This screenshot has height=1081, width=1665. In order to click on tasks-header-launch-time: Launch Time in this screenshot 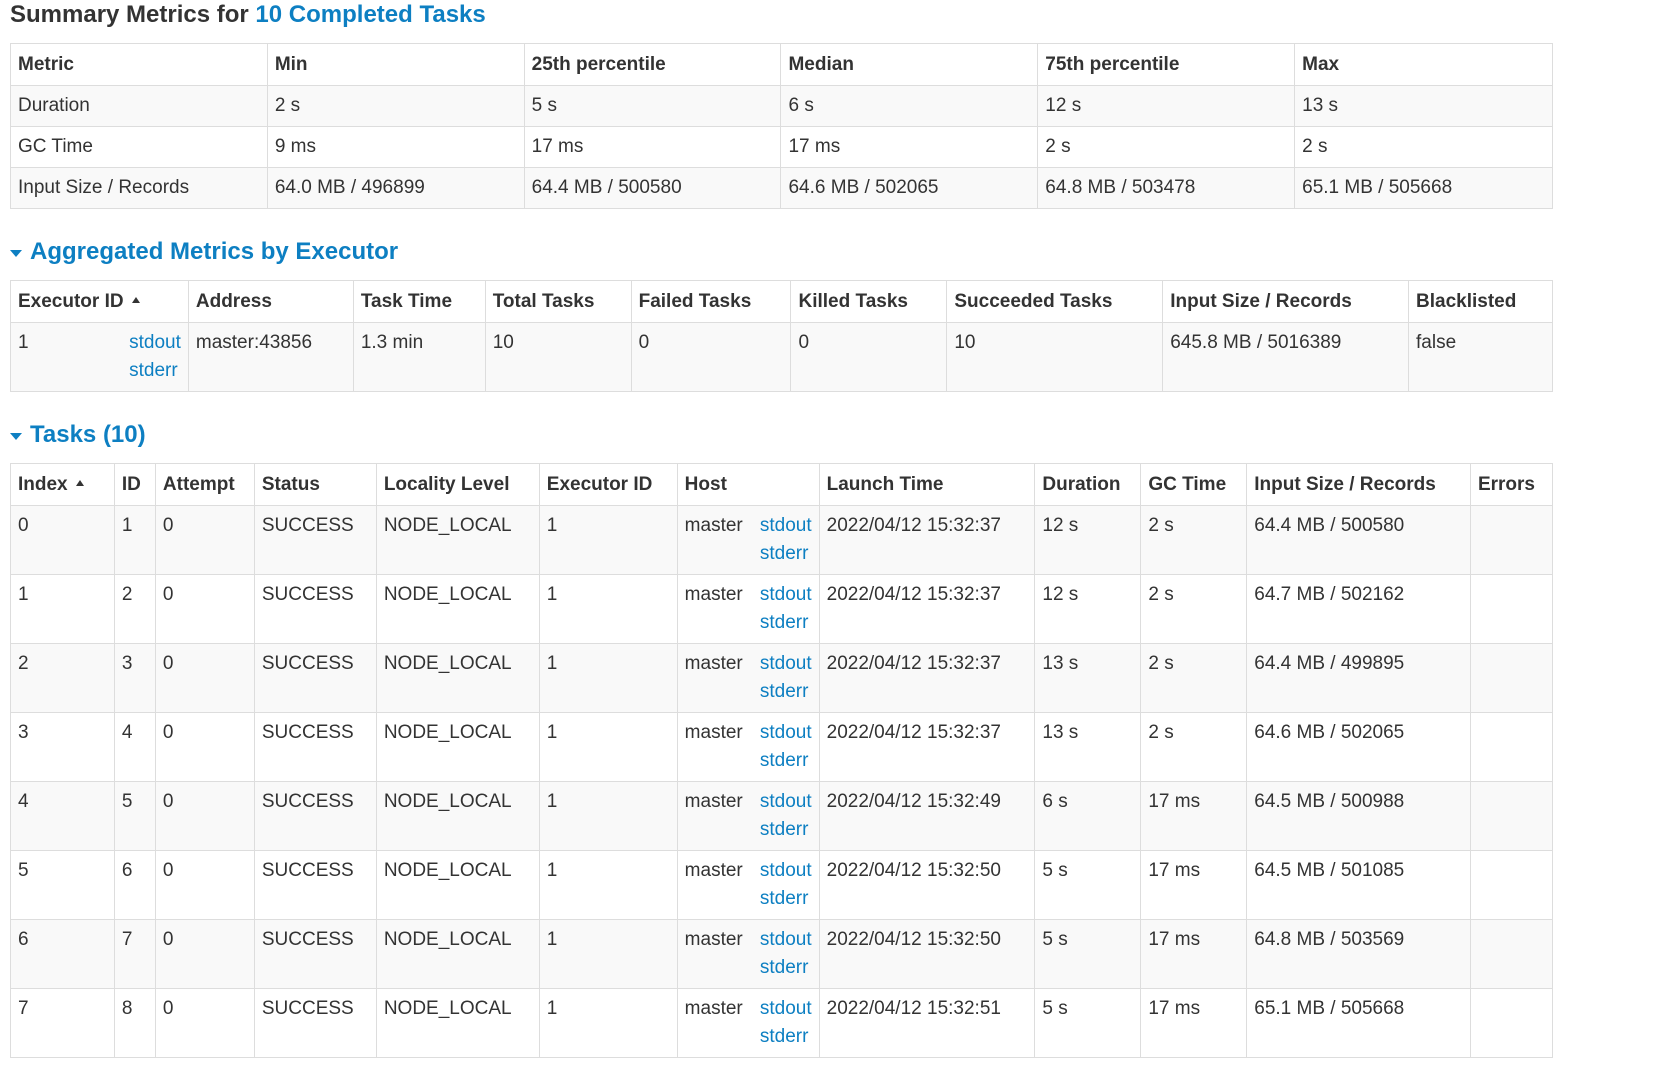, I will do `click(927, 484)`.